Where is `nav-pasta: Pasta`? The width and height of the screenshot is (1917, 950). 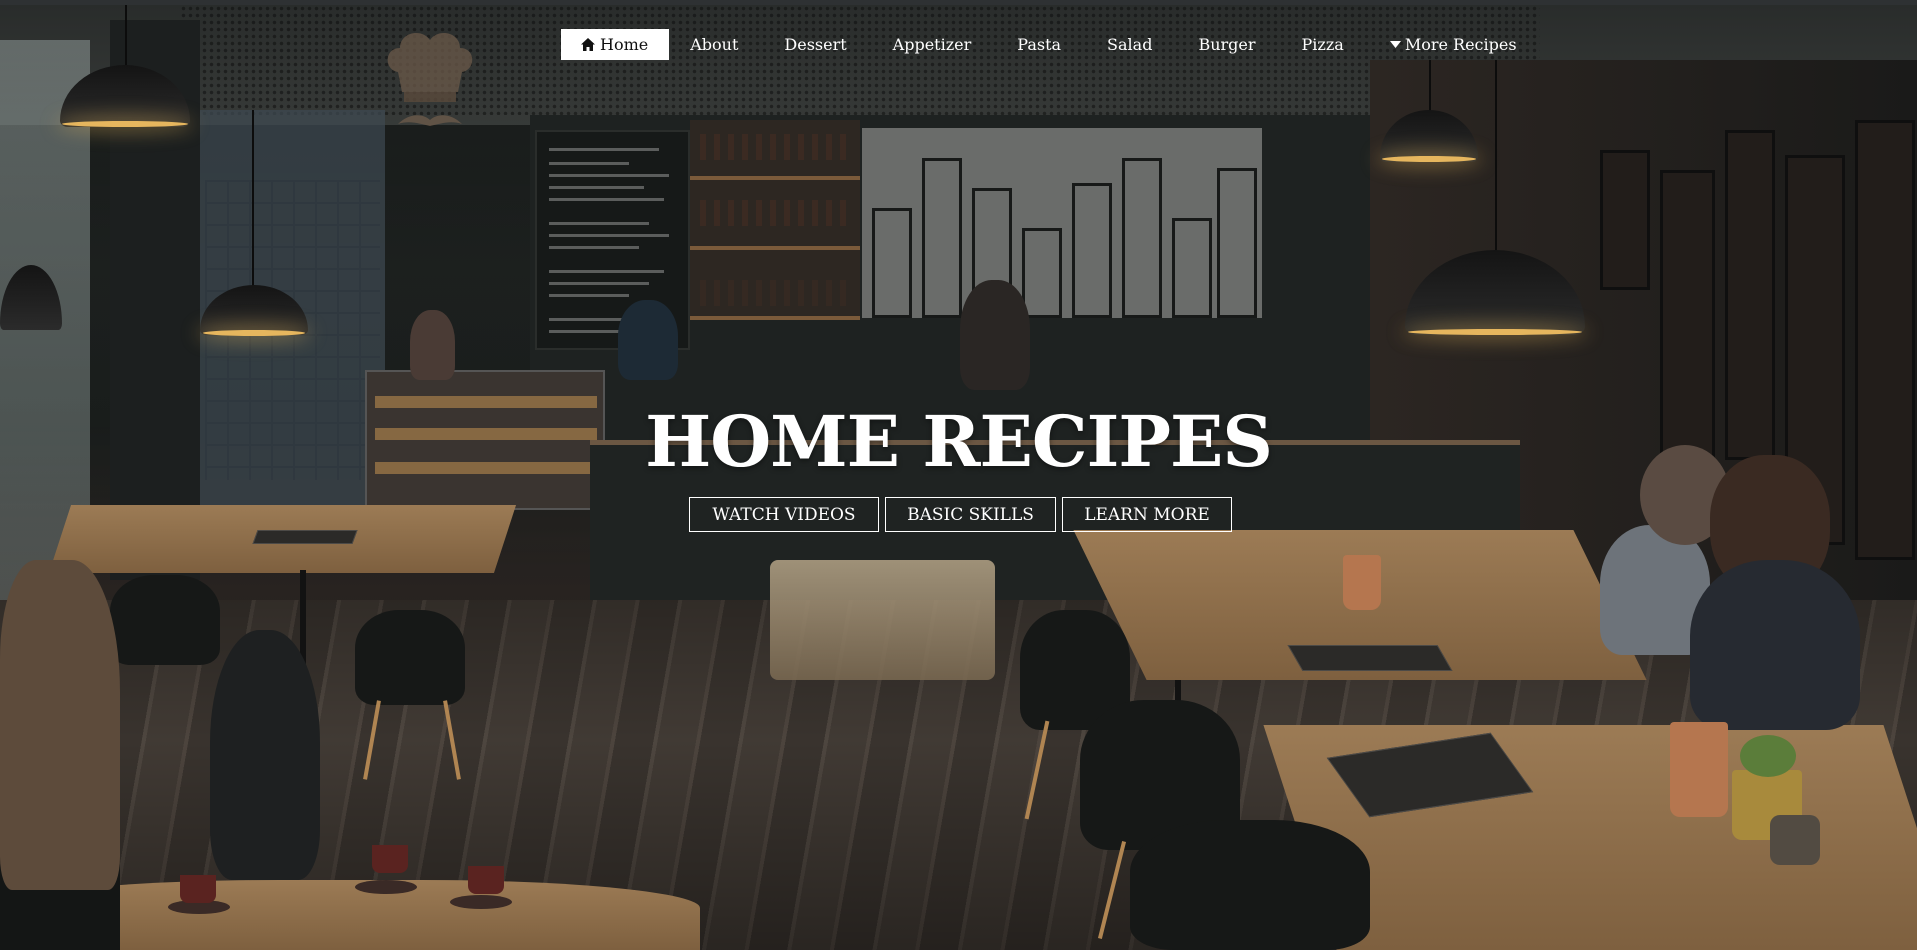 nav-pasta: Pasta is located at coordinates (1041, 44).